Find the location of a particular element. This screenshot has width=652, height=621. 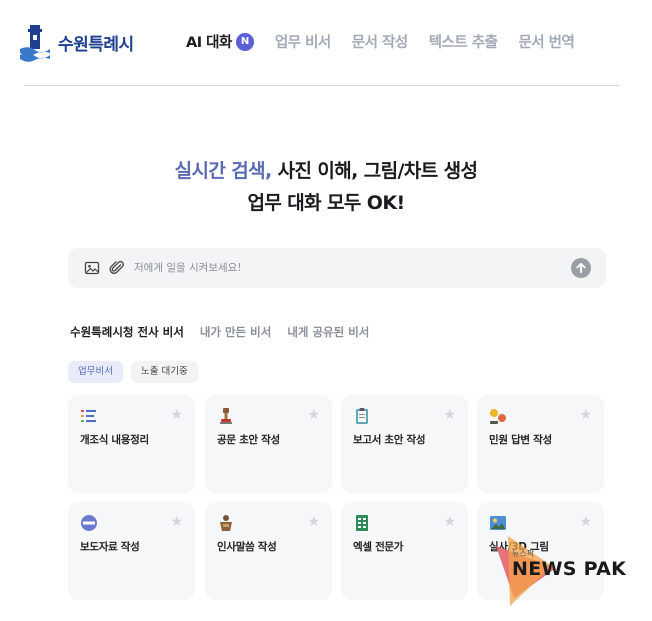

card-label: 인사말씀 작성 is located at coordinates (247, 547).